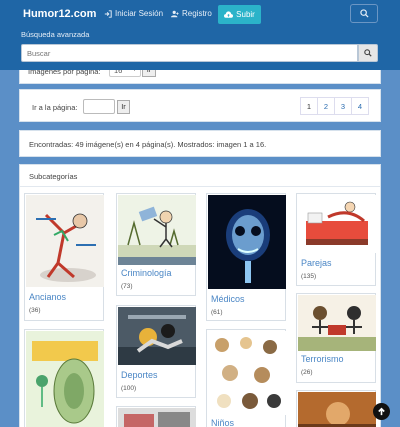  Describe the element at coordinates (309, 106) in the screenshot. I see `page-link-1: 1` at that location.